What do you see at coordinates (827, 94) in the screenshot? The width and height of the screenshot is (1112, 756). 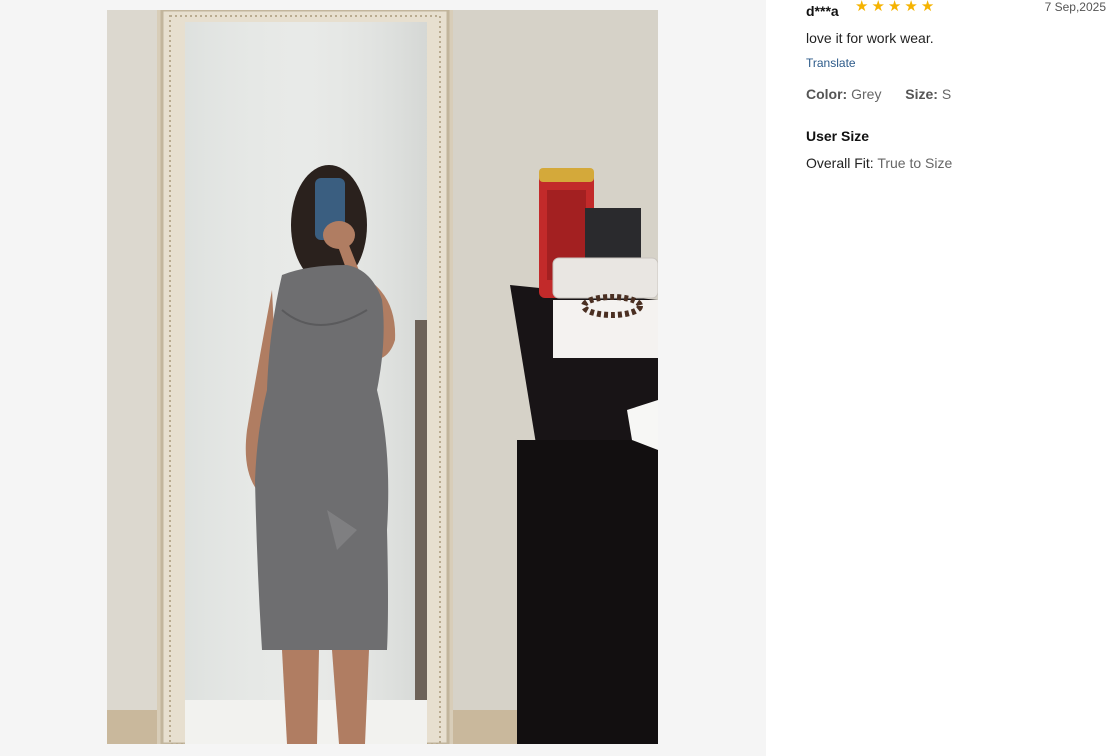 I see `color-label: Color:` at bounding box center [827, 94].